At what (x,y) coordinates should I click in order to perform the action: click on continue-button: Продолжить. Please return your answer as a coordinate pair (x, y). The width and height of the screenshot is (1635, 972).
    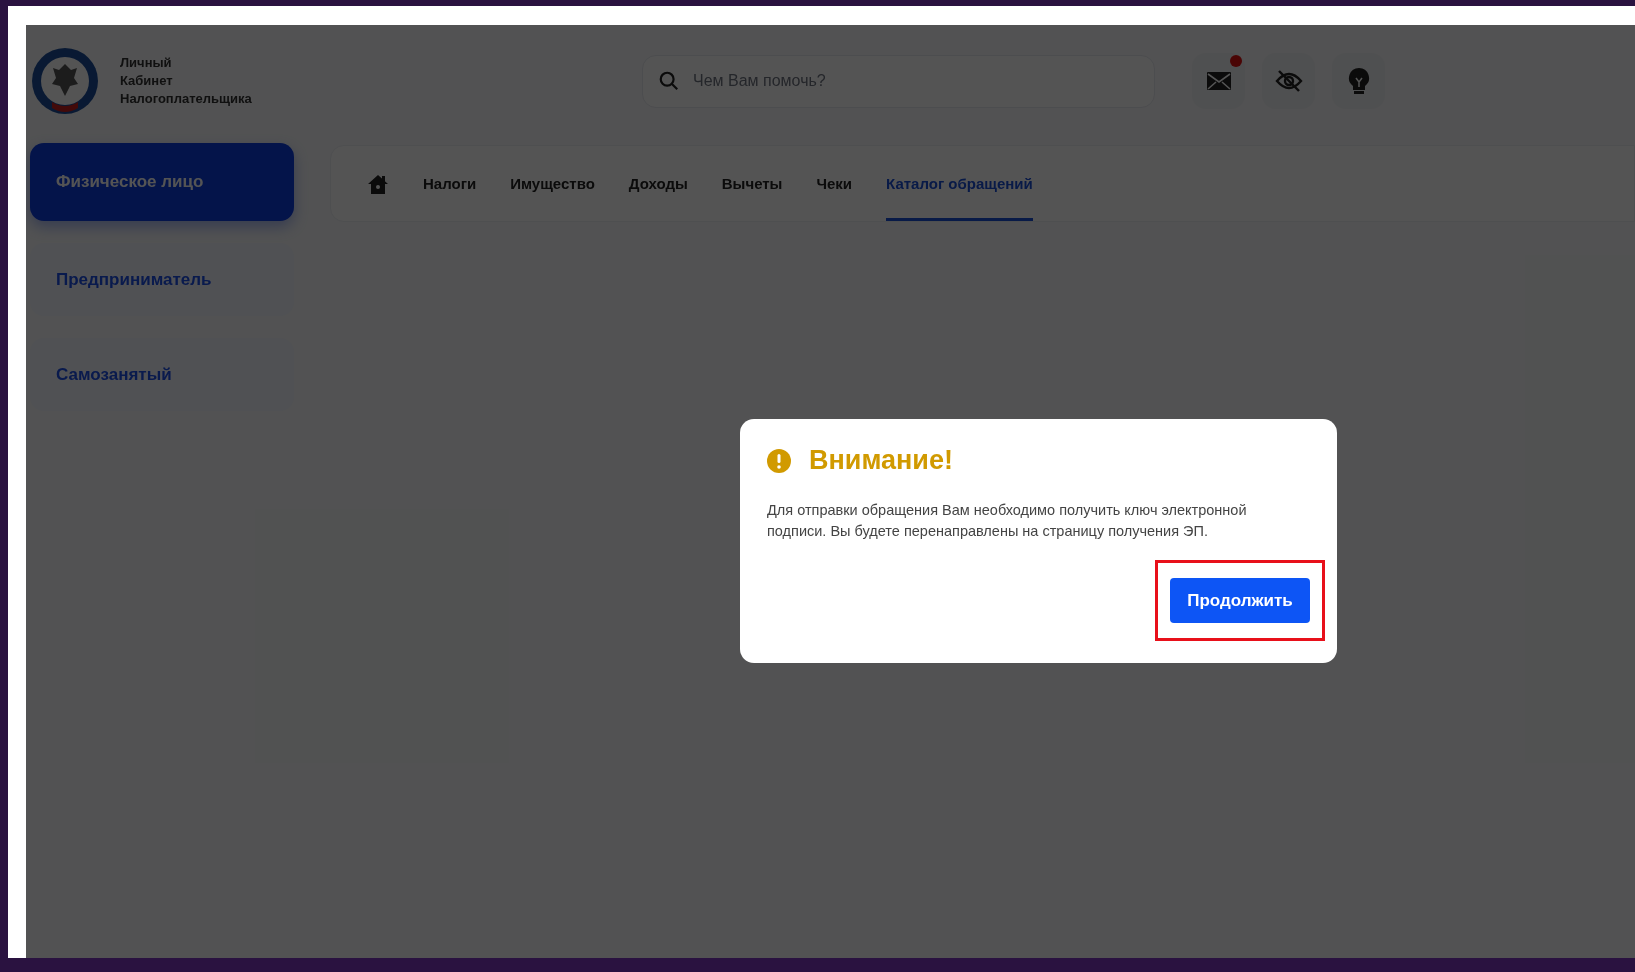
    Looking at the image, I should click on (1240, 600).